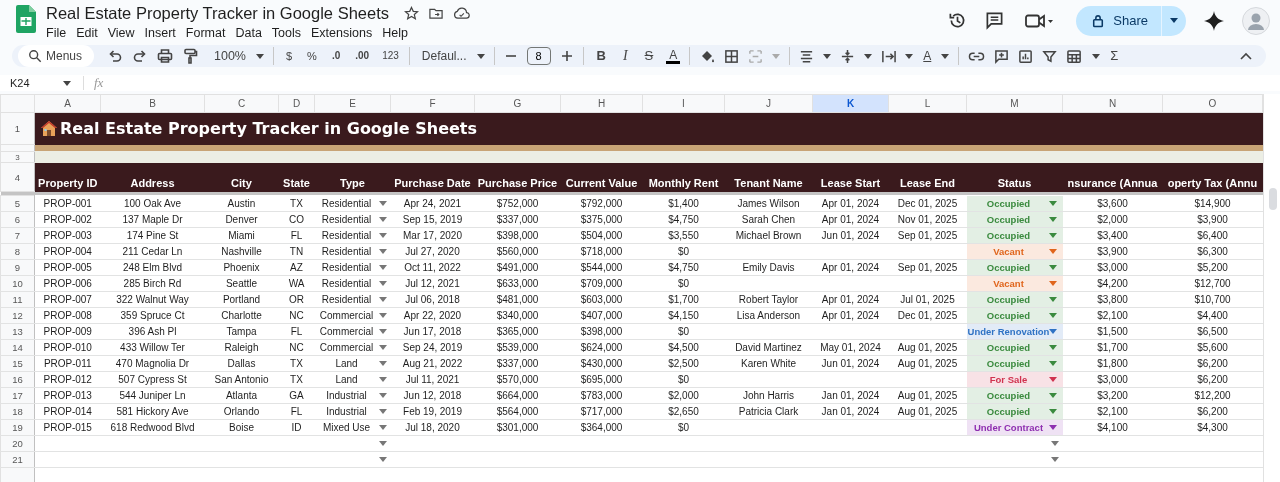  What do you see at coordinates (649, 56) in the screenshot?
I see `strikethrough-button: S` at bounding box center [649, 56].